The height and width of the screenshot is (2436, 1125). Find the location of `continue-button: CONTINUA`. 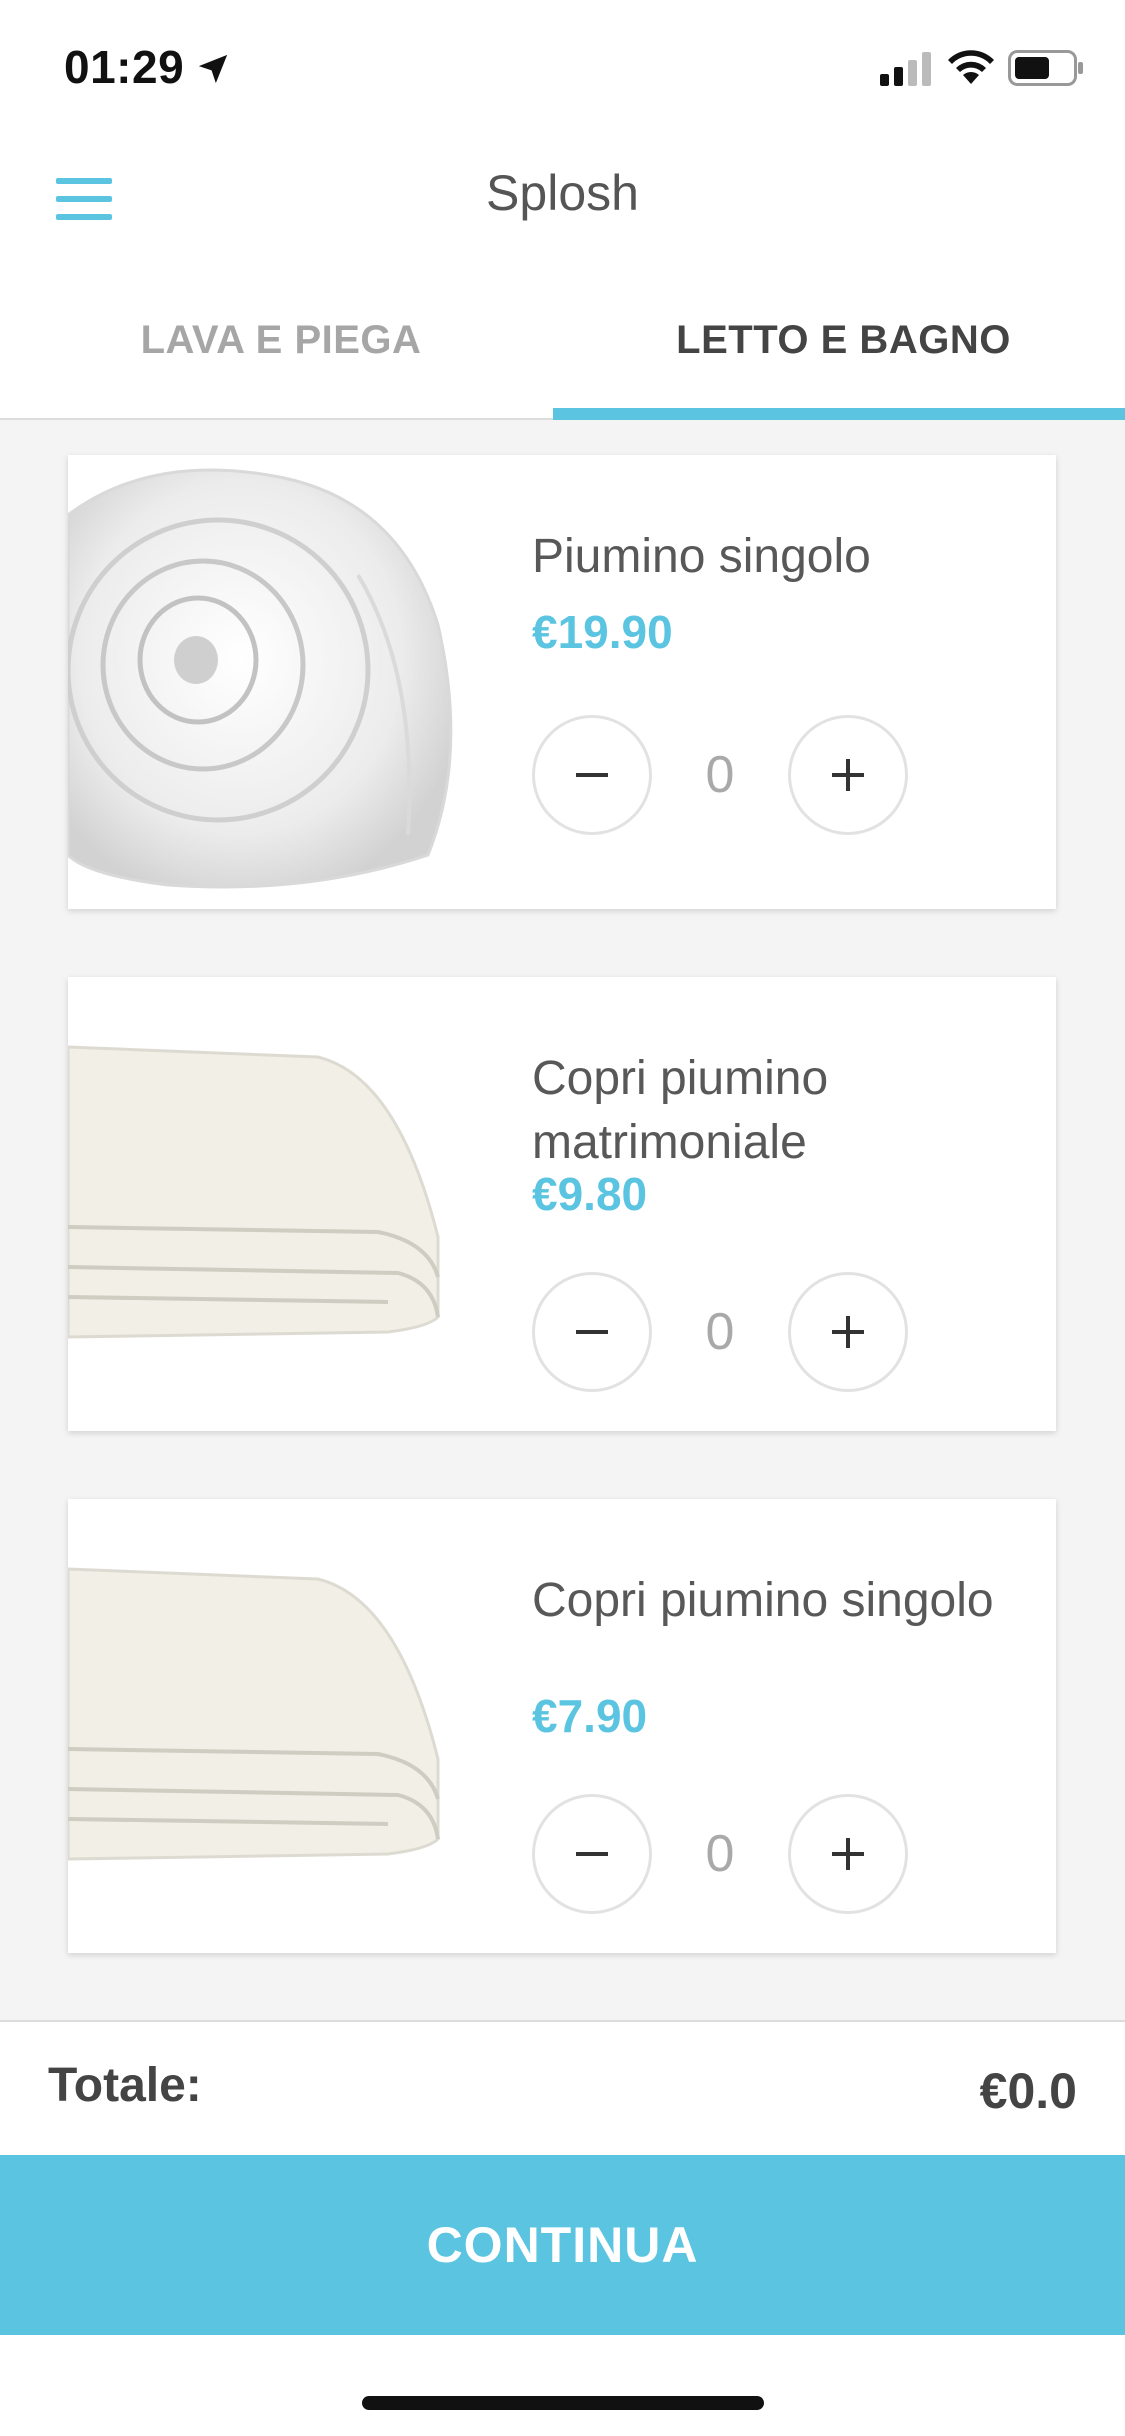

continue-button: CONTINUA is located at coordinates (562, 2245).